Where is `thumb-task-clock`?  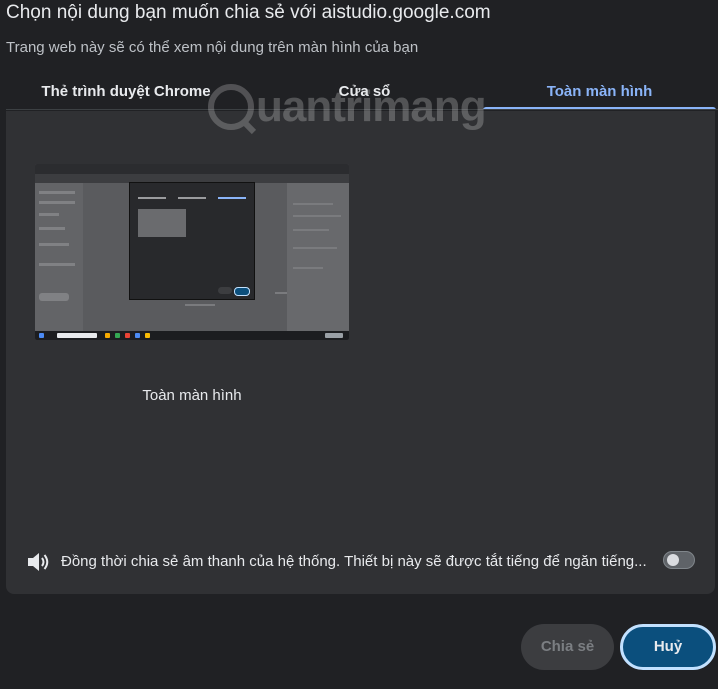 thumb-task-clock is located at coordinates (334, 335).